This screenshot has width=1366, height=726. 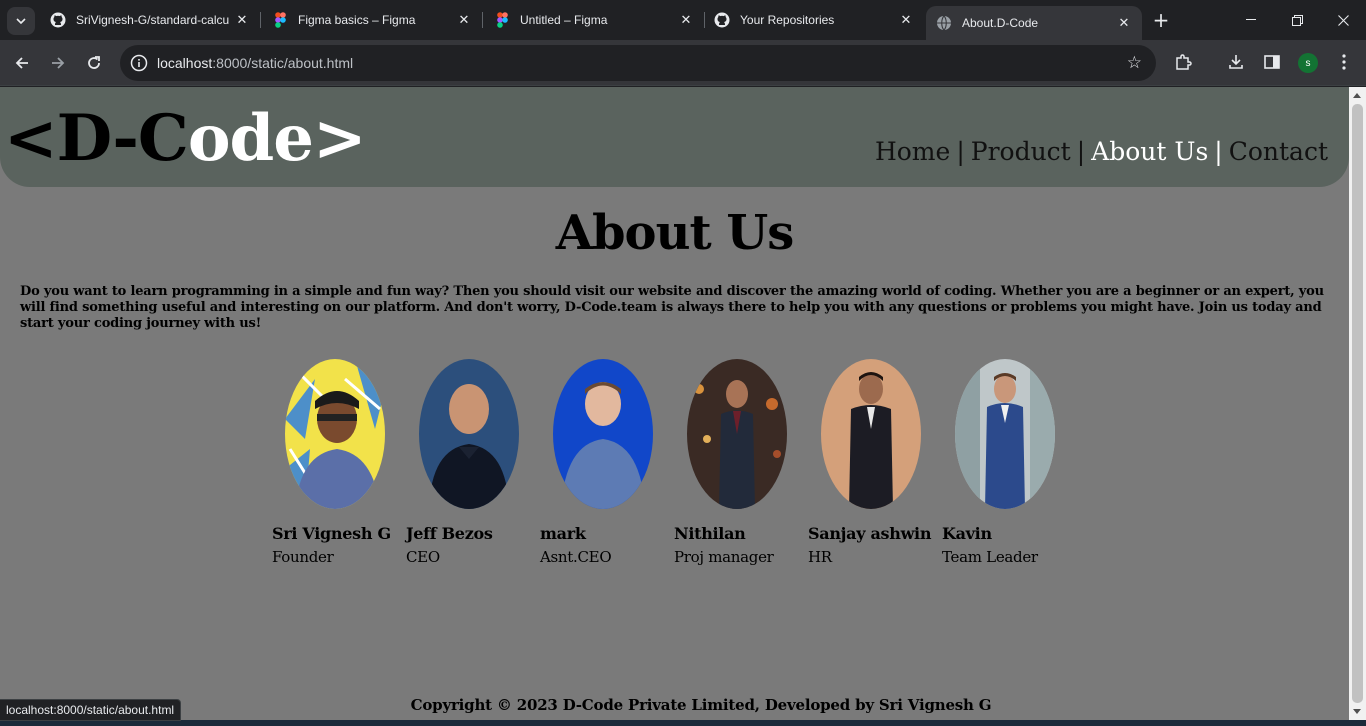 What do you see at coordinates (283, 63) in the screenshot?
I see `url-path: :8000/static/about.html` at bounding box center [283, 63].